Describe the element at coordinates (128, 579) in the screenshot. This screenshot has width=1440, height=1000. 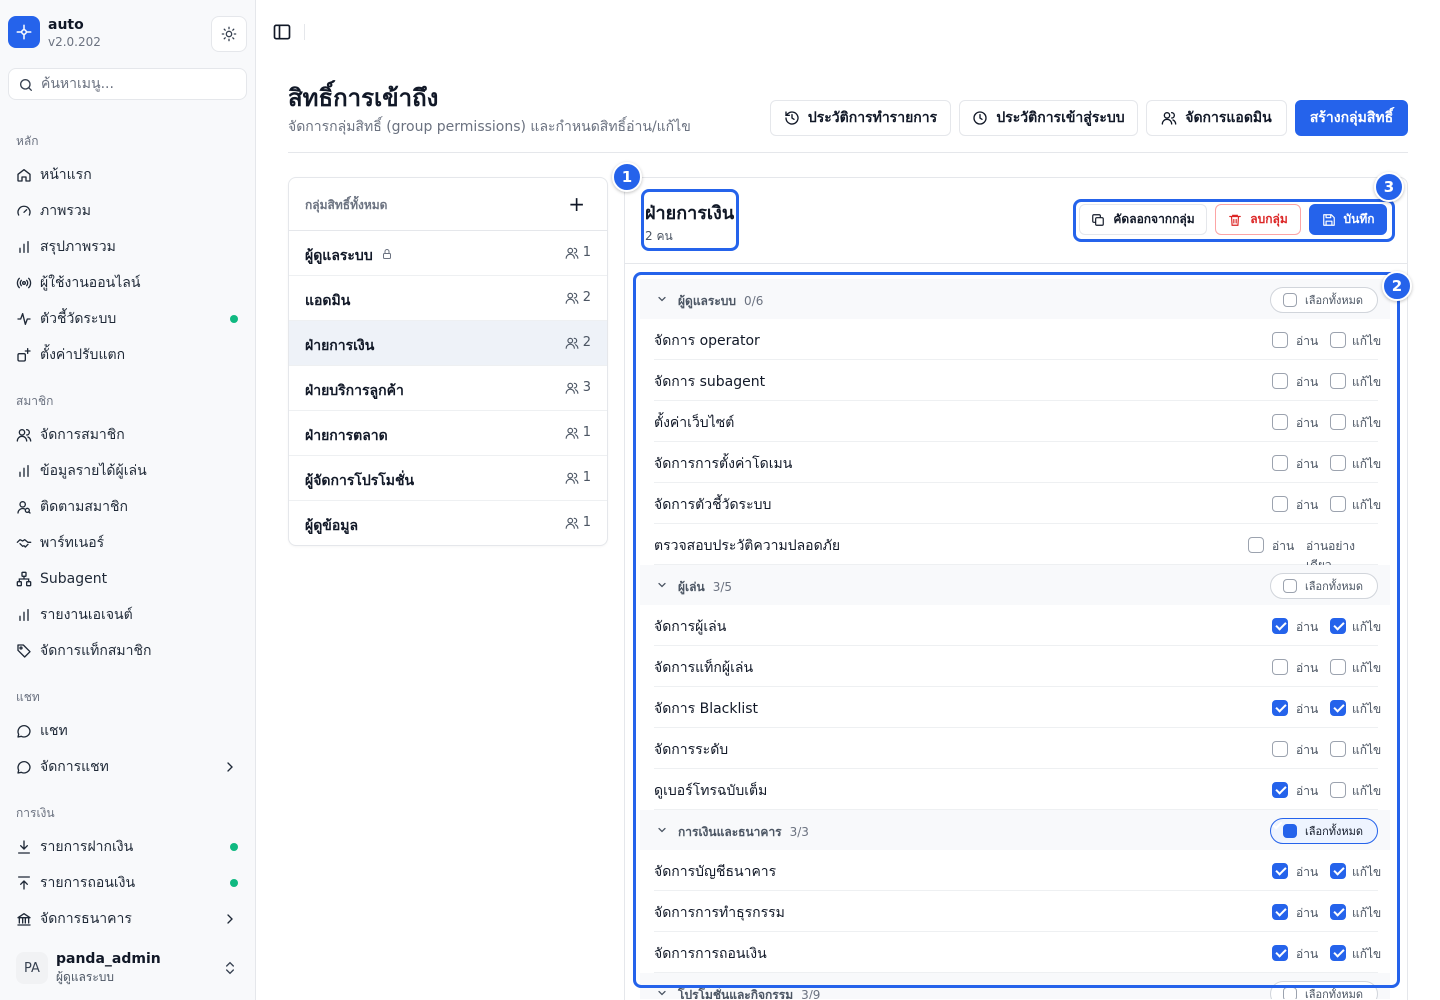
I see `nav-item-subagent: Subagent` at that location.